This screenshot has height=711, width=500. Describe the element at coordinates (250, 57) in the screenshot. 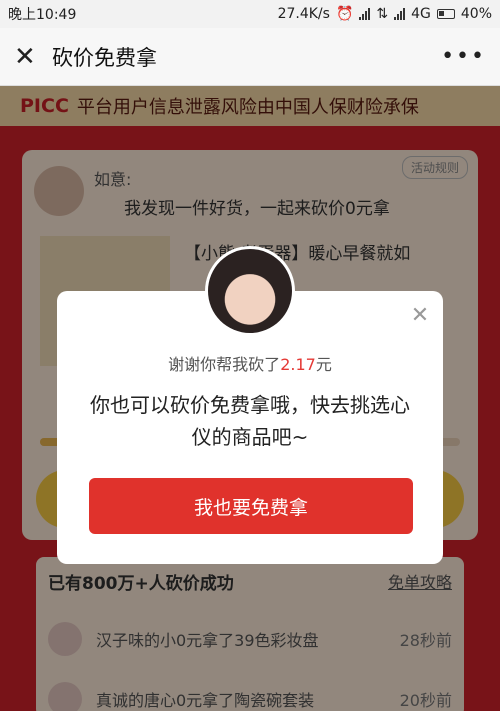

I see `nav-bar: ✕ 砍价免费拿 •••` at that location.